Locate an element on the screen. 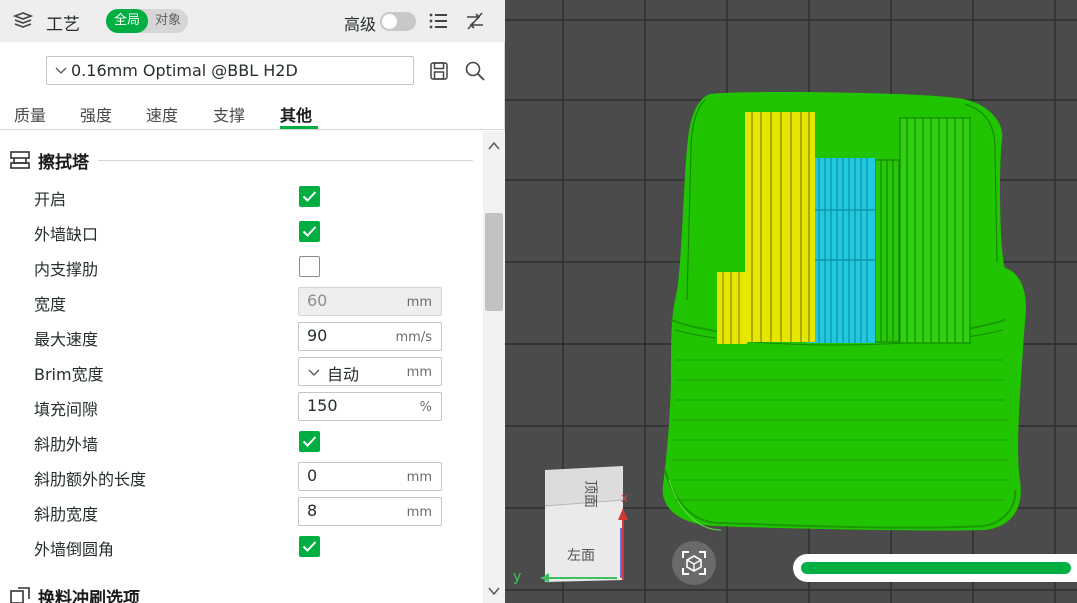 Image resolution: width=1077 pixels, height=603 pixels. search-icon is located at coordinates (475, 71).